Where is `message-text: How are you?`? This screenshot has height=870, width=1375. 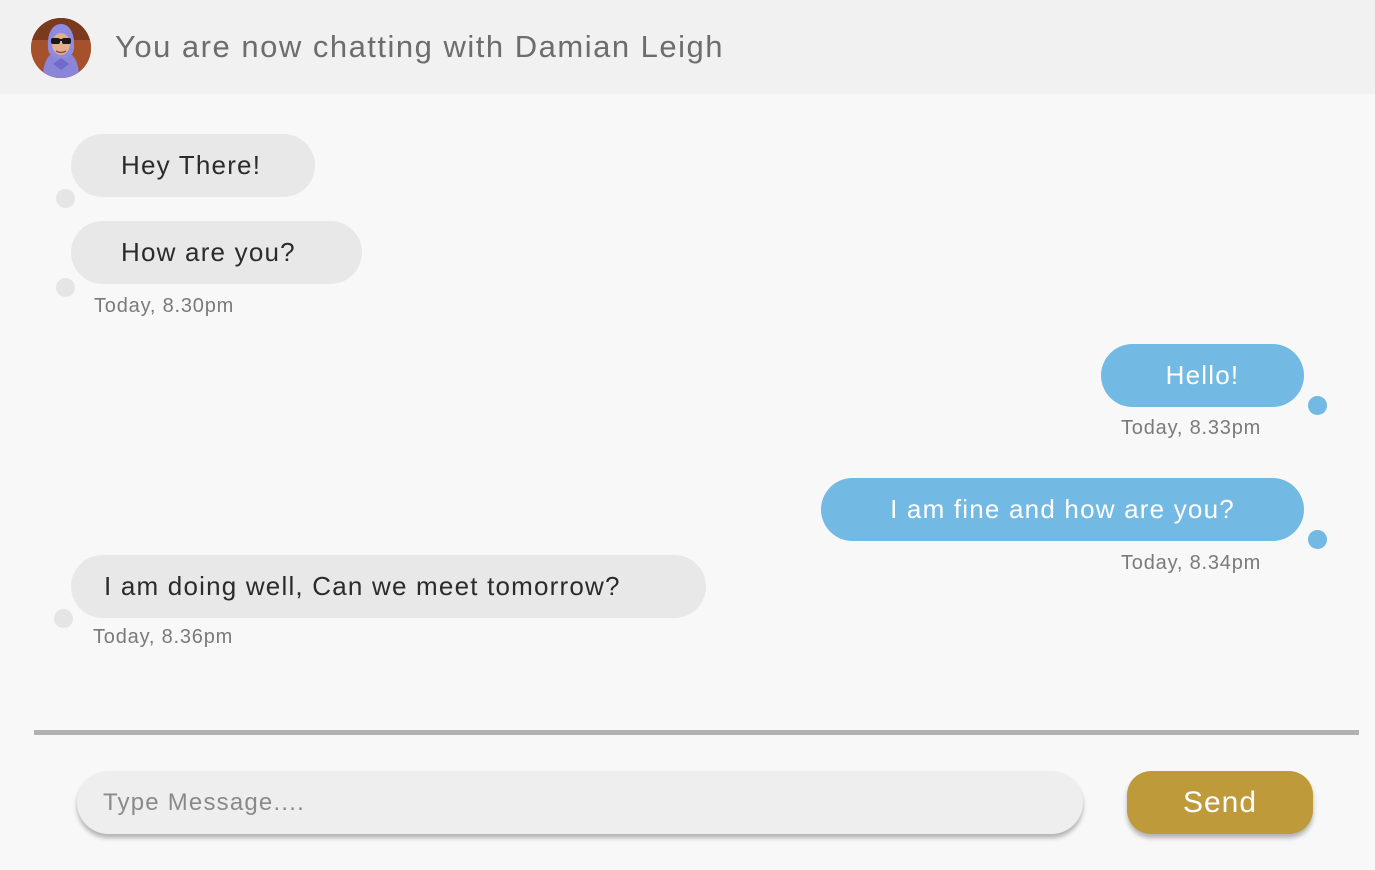
message-text: How are you? is located at coordinates (208, 252).